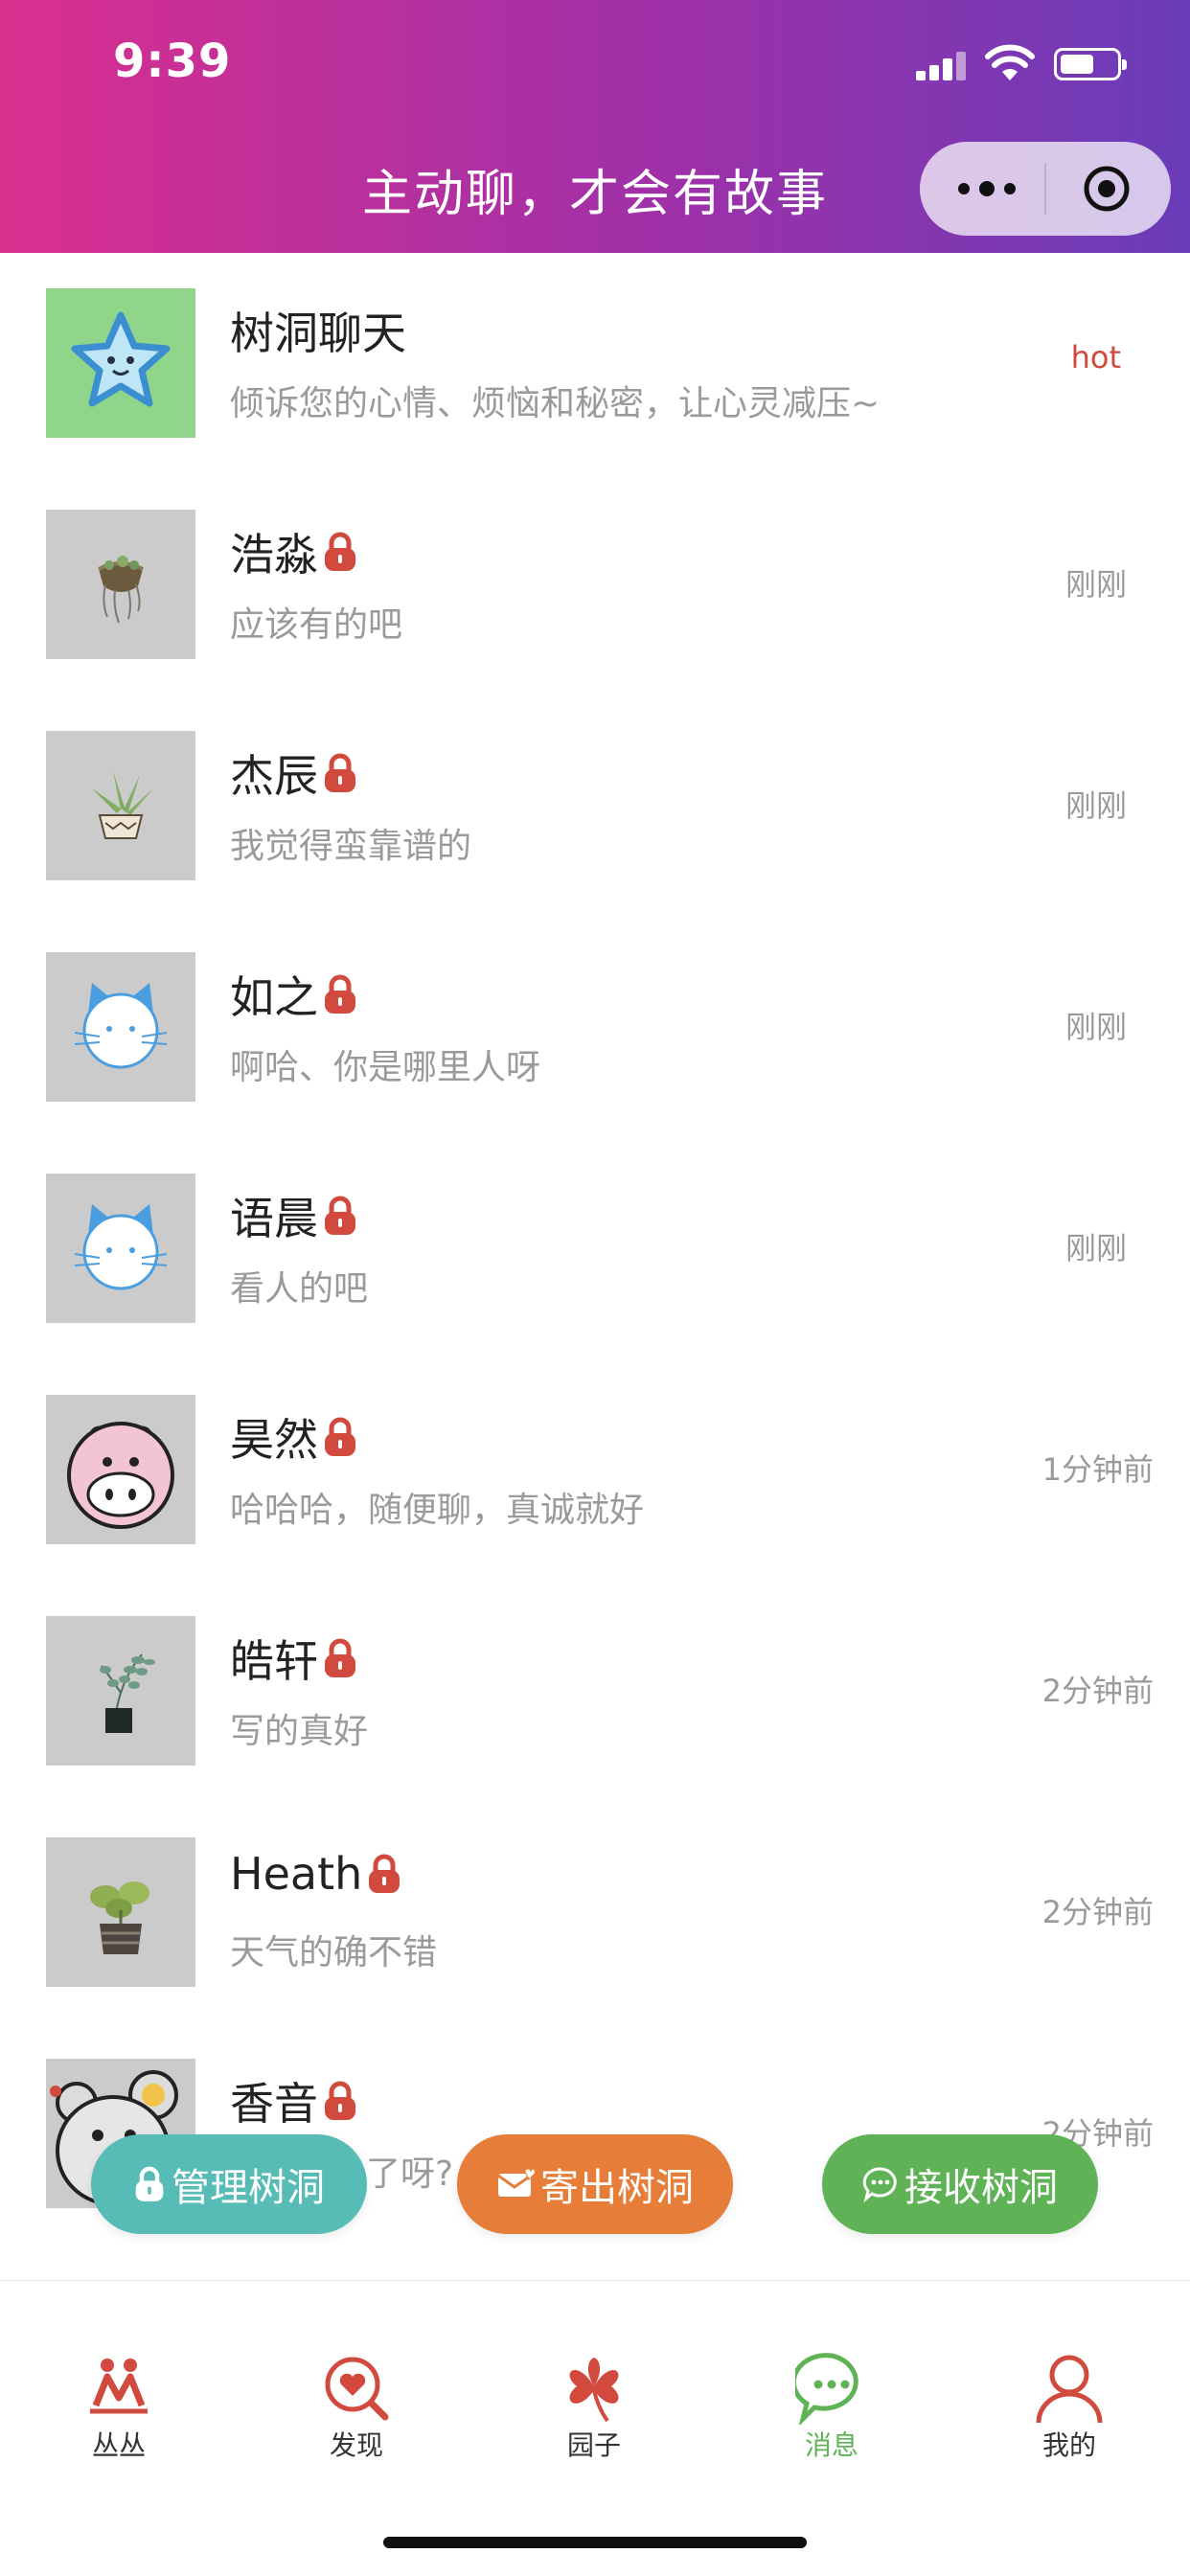  I want to click on chat-row: 语晨 看人的吧 刚刚, so click(595, 1248).